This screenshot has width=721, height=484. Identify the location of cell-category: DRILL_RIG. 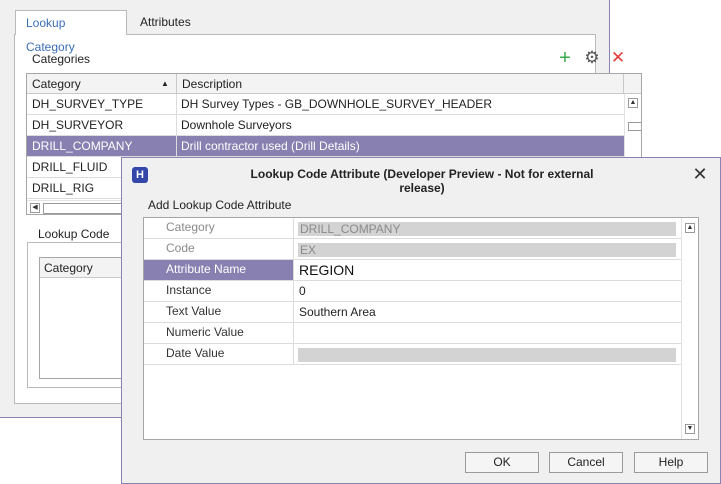
(63, 188).